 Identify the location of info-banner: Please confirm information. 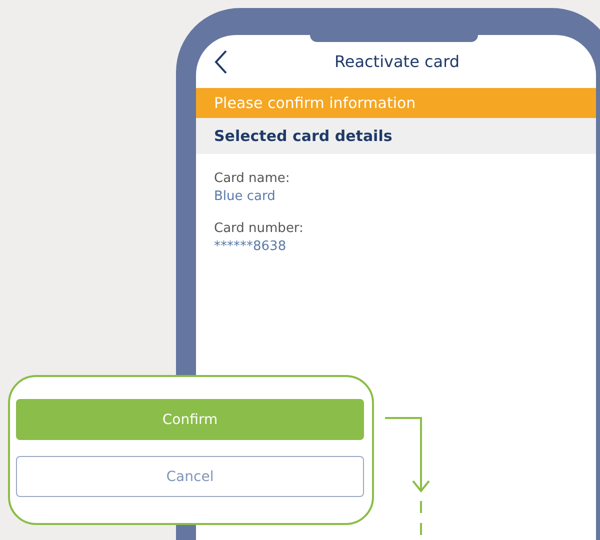
(396, 103).